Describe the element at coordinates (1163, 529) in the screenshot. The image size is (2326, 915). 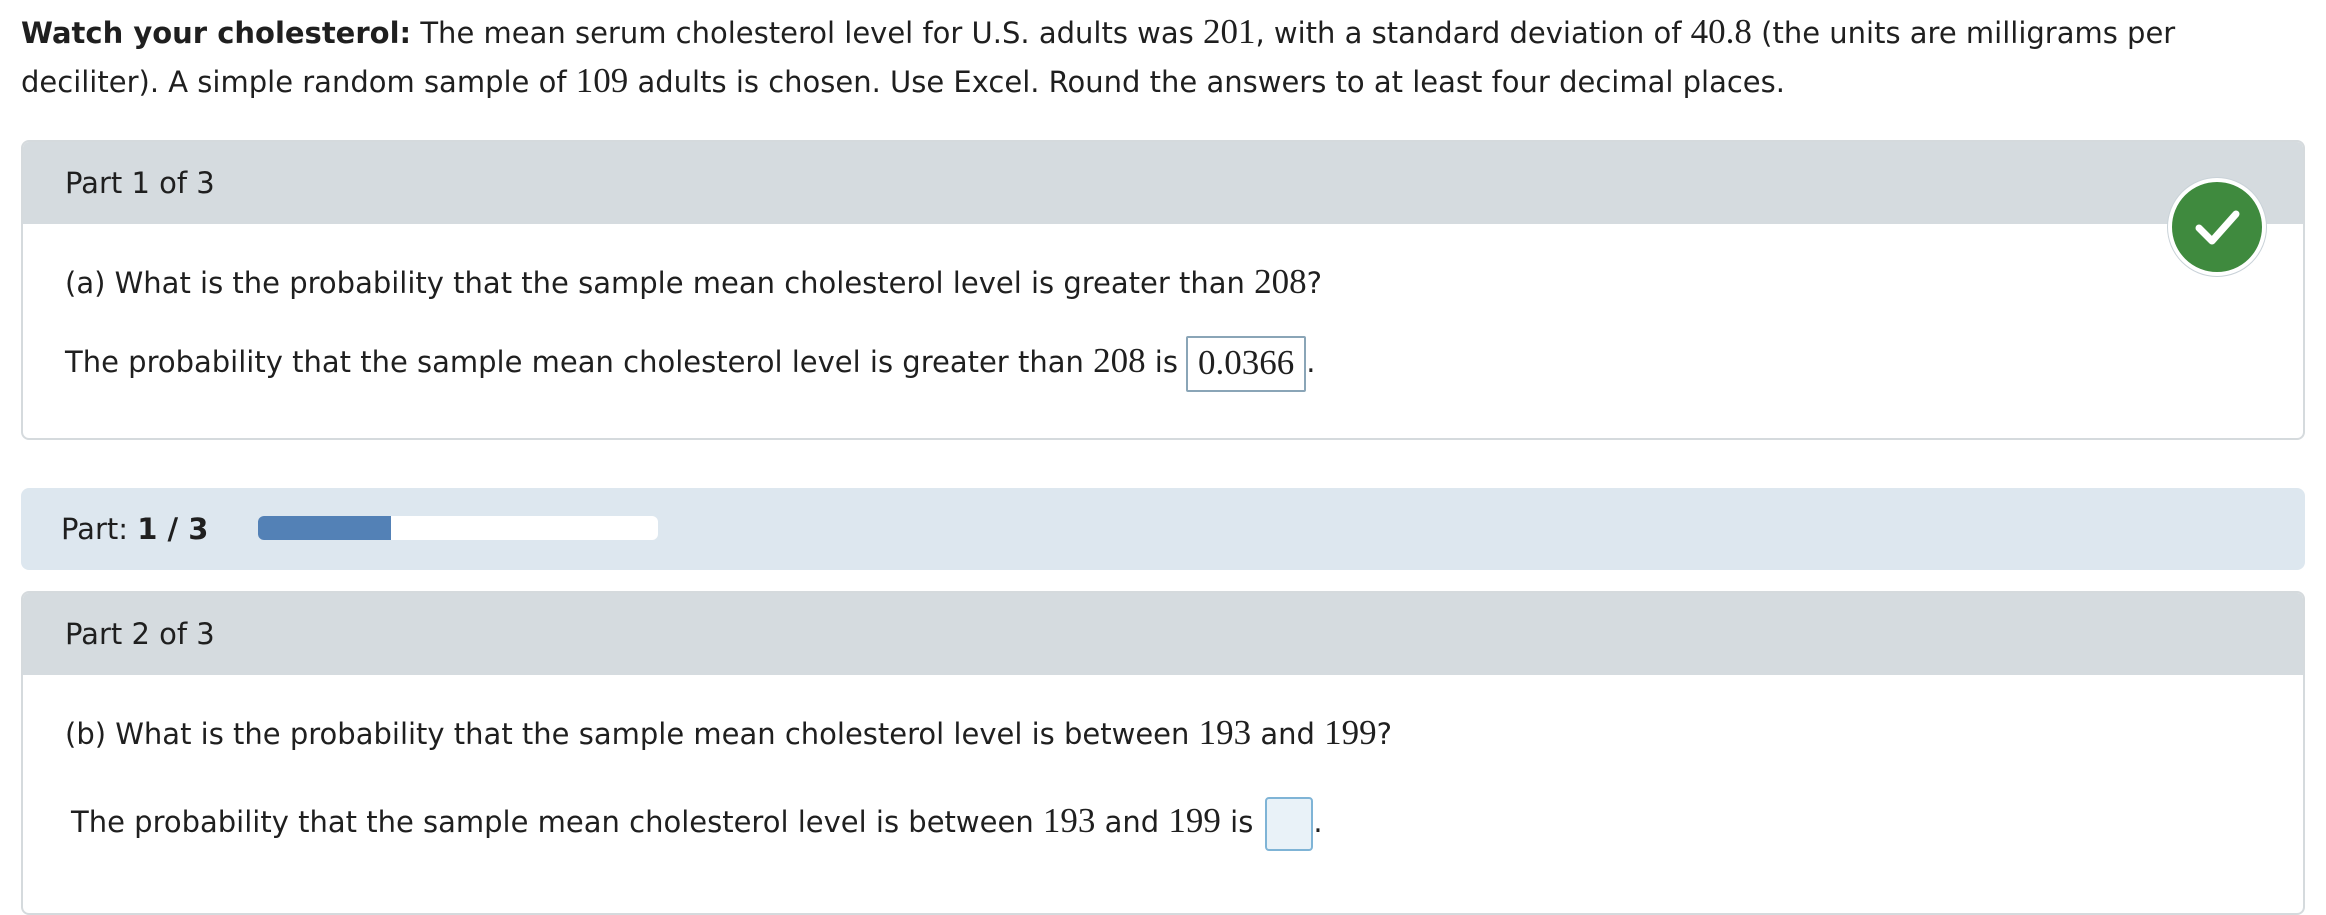
I see `progress-bar-panel: Part: 1 / 3` at that location.